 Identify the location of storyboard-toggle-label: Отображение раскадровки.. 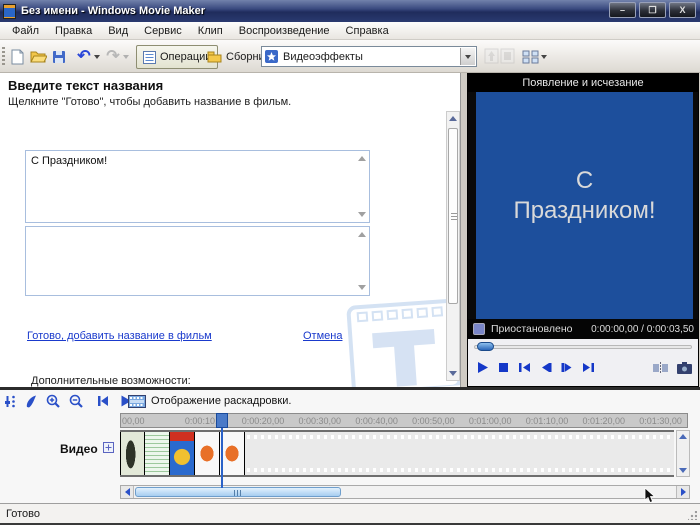
(221, 401).